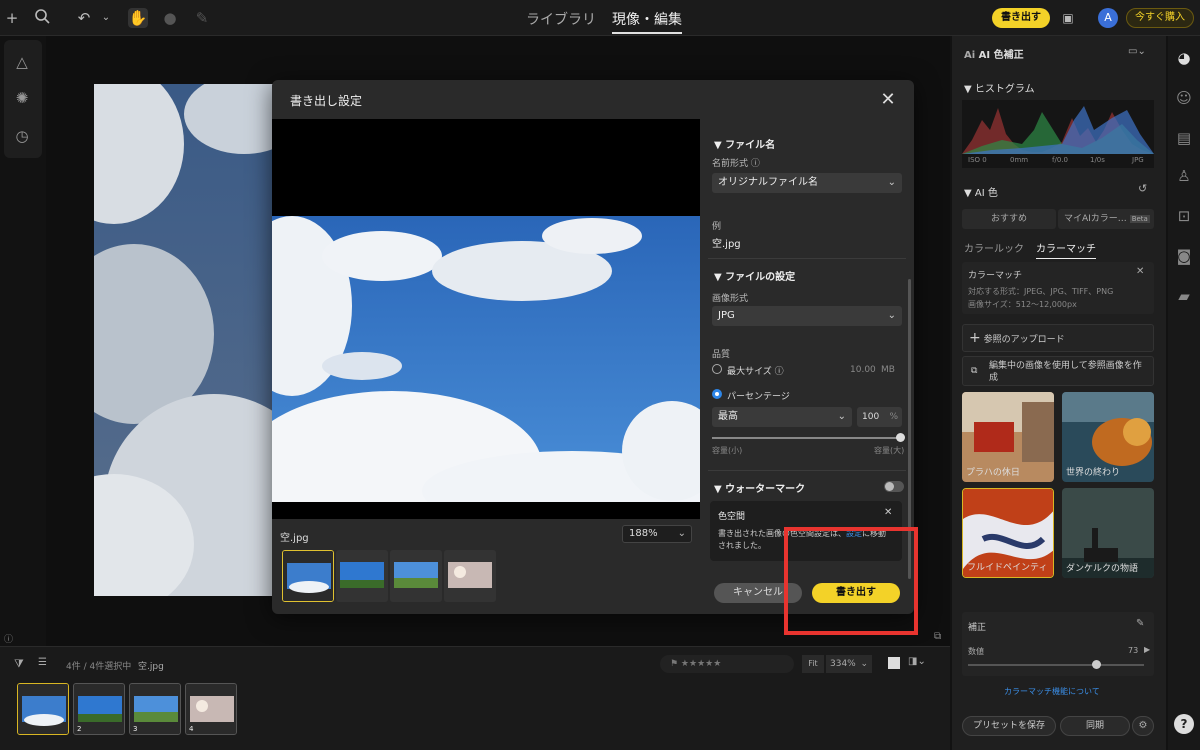  What do you see at coordinates (1097, 664) in the screenshot?
I see `amount-slider-thumb` at bounding box center [1097, 664].